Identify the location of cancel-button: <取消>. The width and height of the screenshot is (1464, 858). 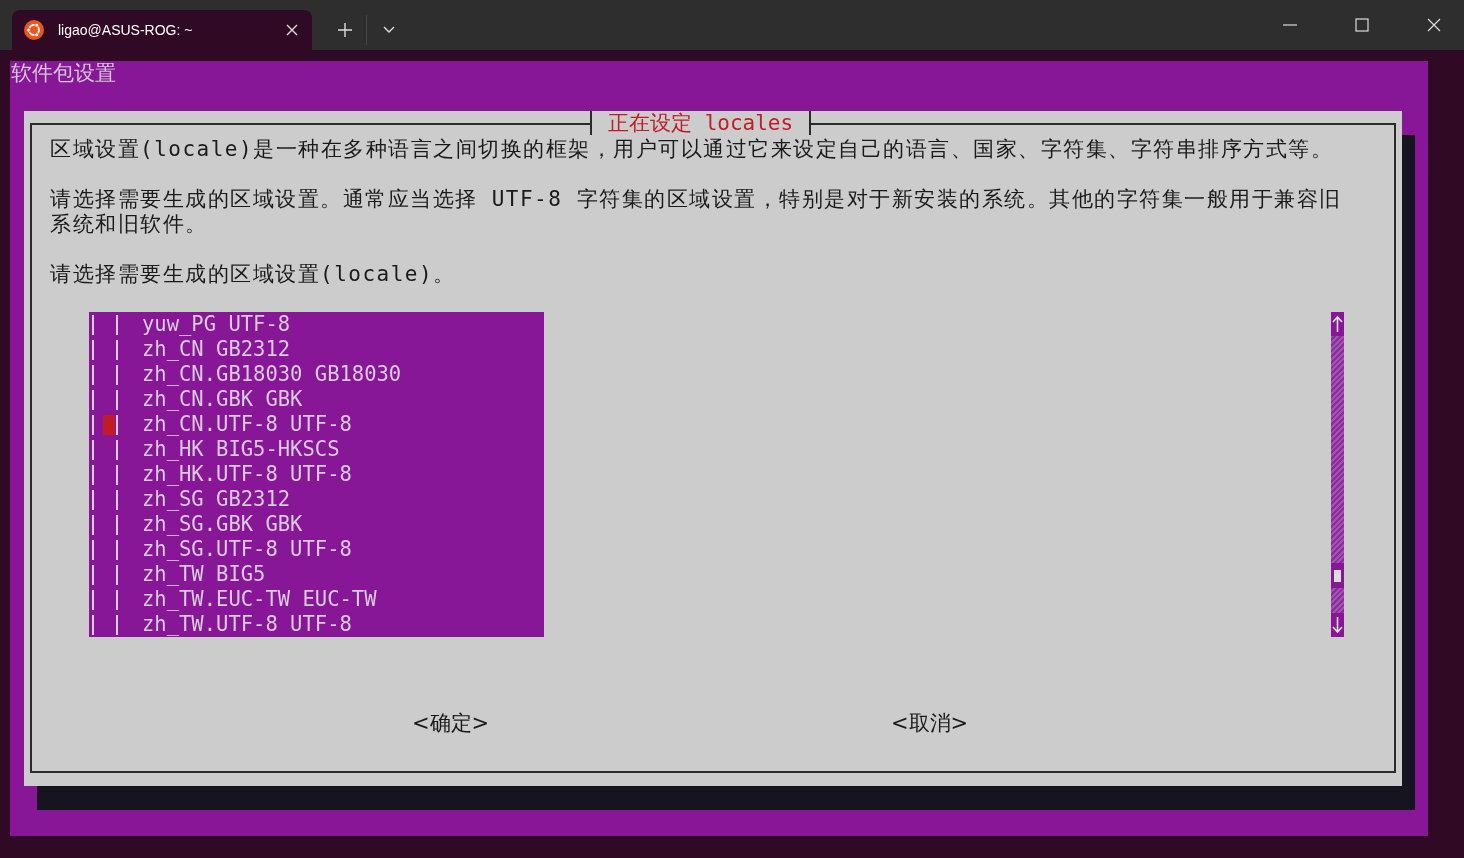
(941, 723).